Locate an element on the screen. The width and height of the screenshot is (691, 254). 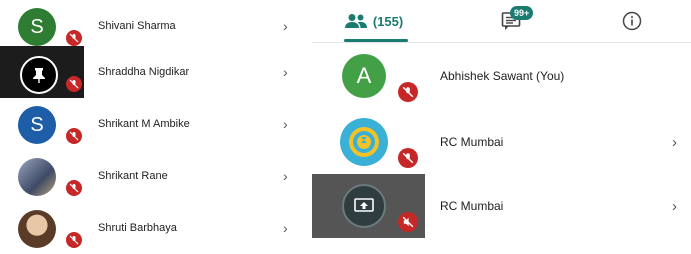
list-item: Shrikant Rane › is located at coordinates (152, 176).